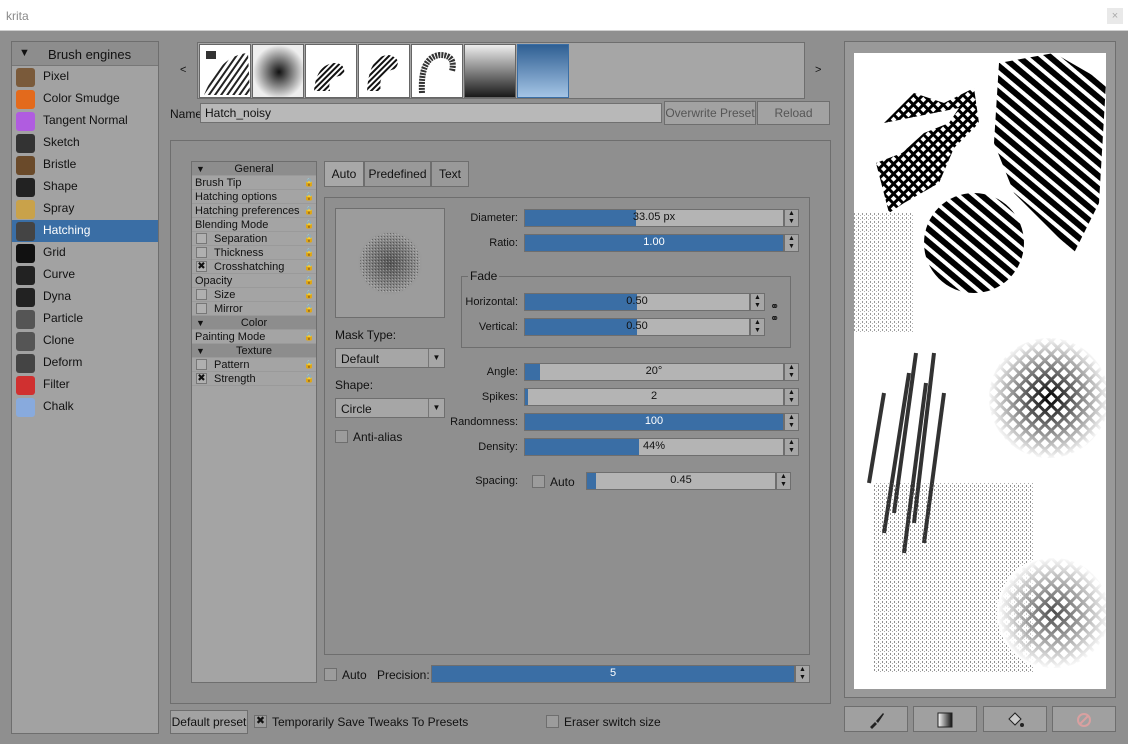 The height and width of the screenshot is (744, 1128). I want to click on option-brush-tip: Brush Tip 🔒, so click(254, 183).